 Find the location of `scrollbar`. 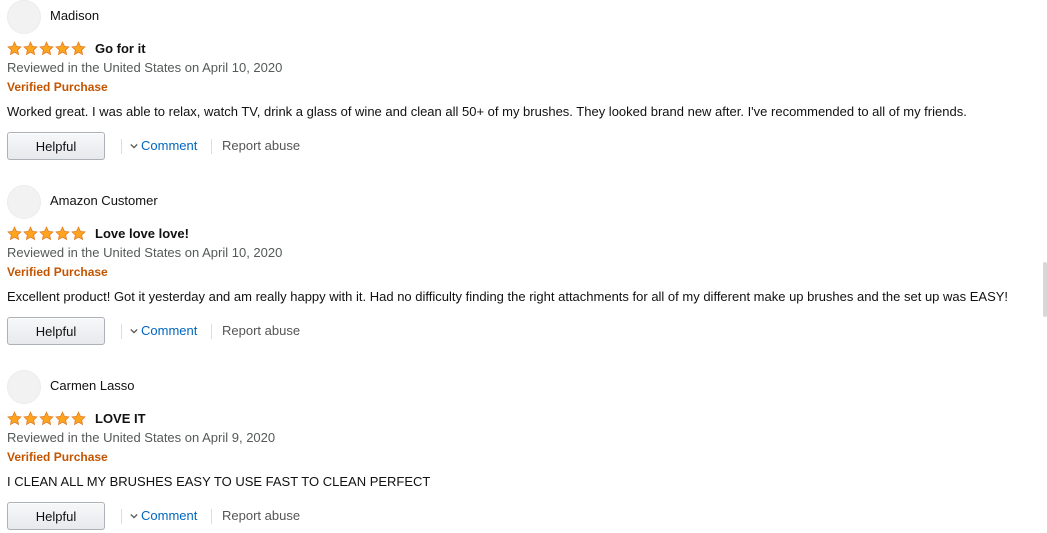

scrollbar is located at coordinates (1045, 289).